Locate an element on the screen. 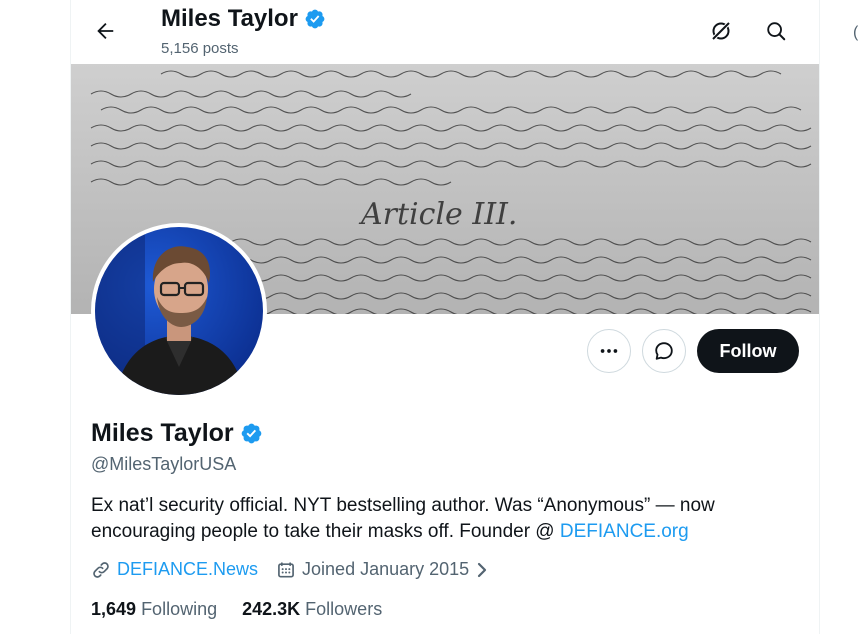 This screenshot has height=634, width=858. profile-display-name: Miles Taylor is located at coordinates (162, 433).